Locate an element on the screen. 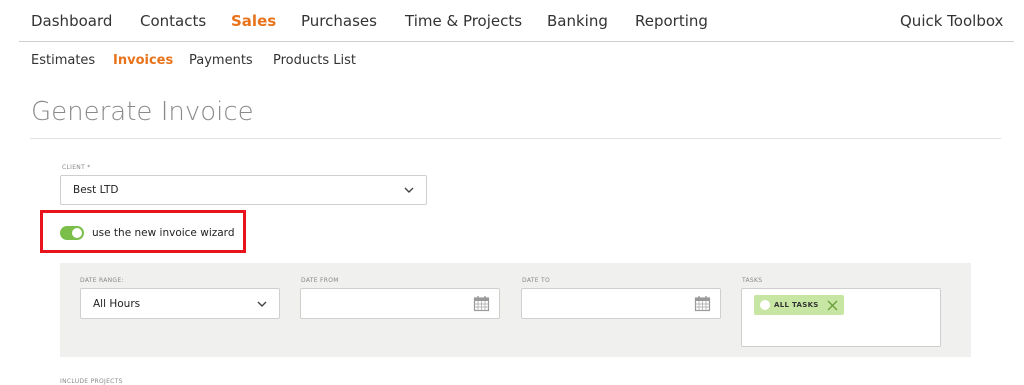 The width and height of the screenshot is (1024, 385). nav-sales: Sales is located at coordinates (253, 21).